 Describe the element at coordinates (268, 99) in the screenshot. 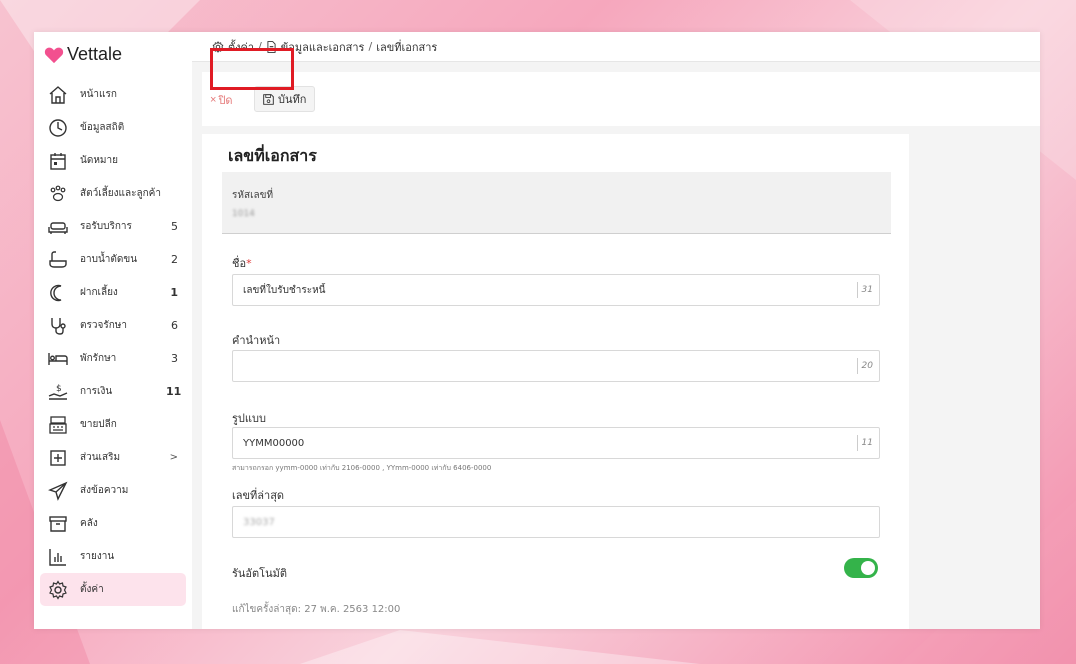

I see `floppy-disk-icon` at that location.